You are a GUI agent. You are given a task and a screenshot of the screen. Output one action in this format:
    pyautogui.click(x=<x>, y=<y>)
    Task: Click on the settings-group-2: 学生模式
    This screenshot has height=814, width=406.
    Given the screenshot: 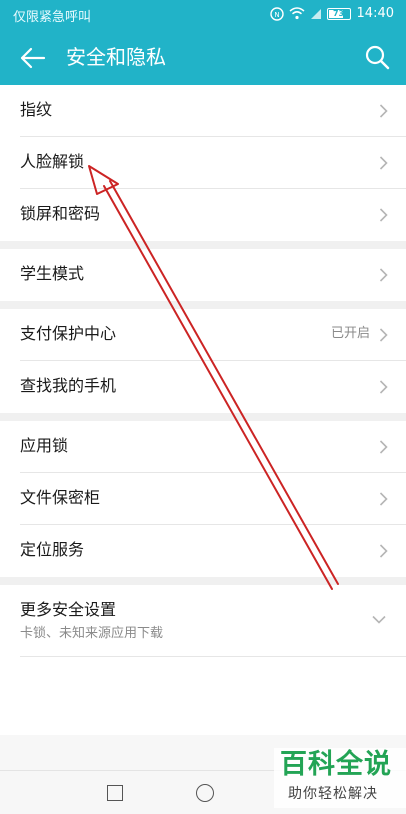 What is the action you would take?
    pyautogui.click(x=203, y=275)
    